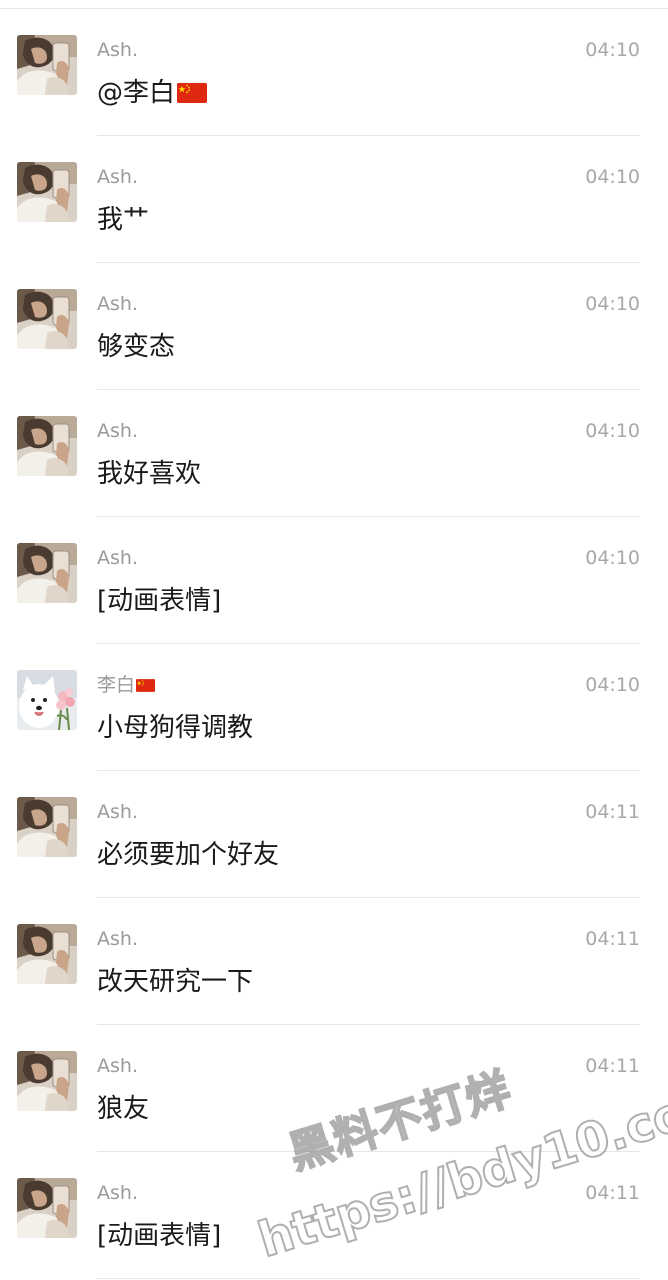  Describe the element at coordinates (136, 93) in the screenshot. I see `message-text-content: @李白` at that location.